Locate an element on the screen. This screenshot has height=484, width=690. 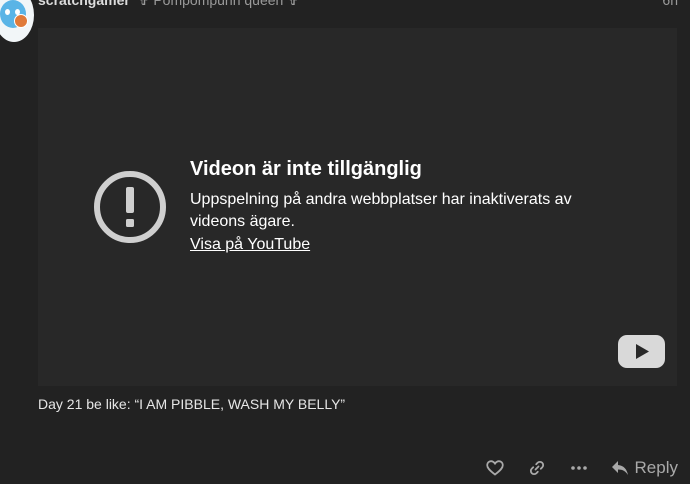
reply-icon is located at coordinates (619, 468).